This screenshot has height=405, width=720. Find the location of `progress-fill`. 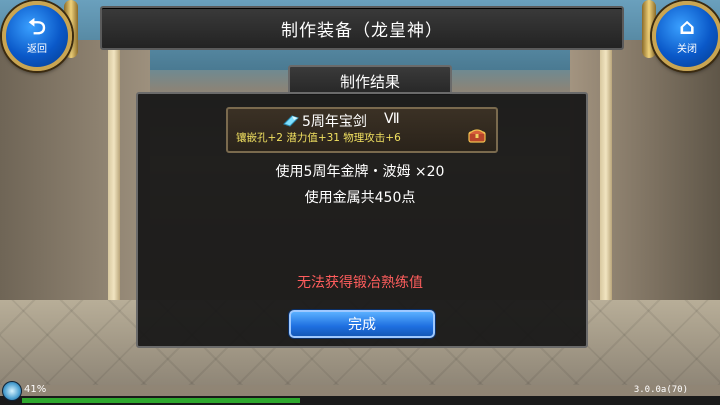

progress-fill is located at coordinates (161, 400).